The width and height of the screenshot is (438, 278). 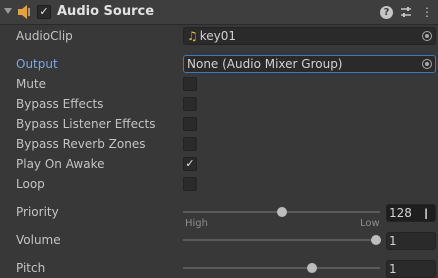 I want to click on priority-input: 128, so click(x=411, y=213).